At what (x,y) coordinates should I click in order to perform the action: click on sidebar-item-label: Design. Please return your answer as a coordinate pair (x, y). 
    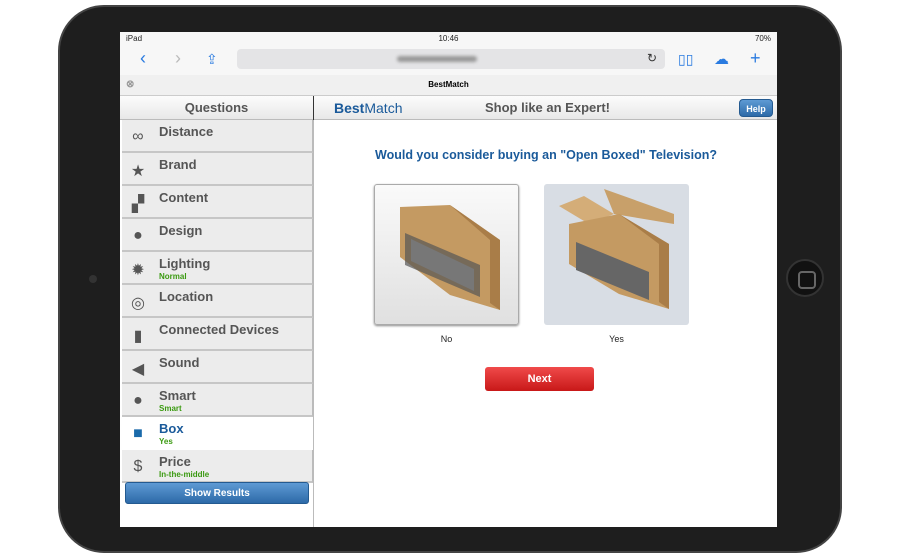
    Looking at the image, I should click on (181, 230).